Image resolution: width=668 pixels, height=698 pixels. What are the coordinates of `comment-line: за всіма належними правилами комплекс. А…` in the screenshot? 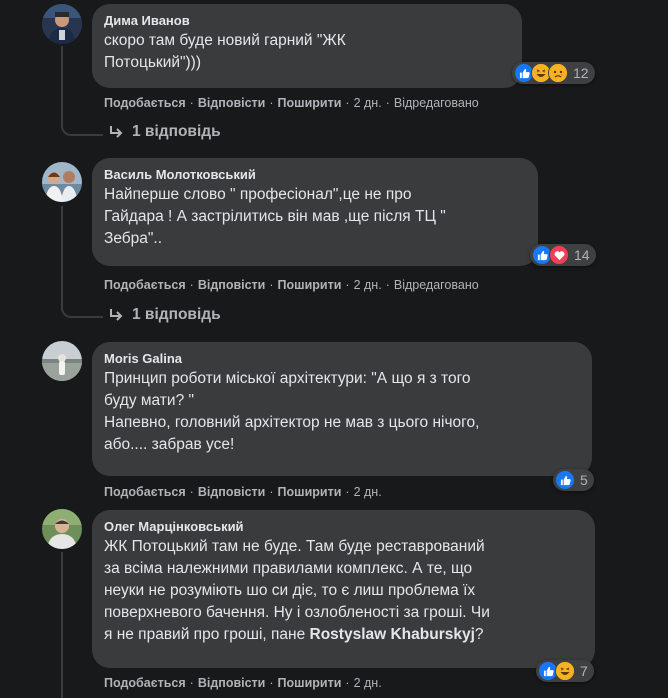 It's located at (288, 568).